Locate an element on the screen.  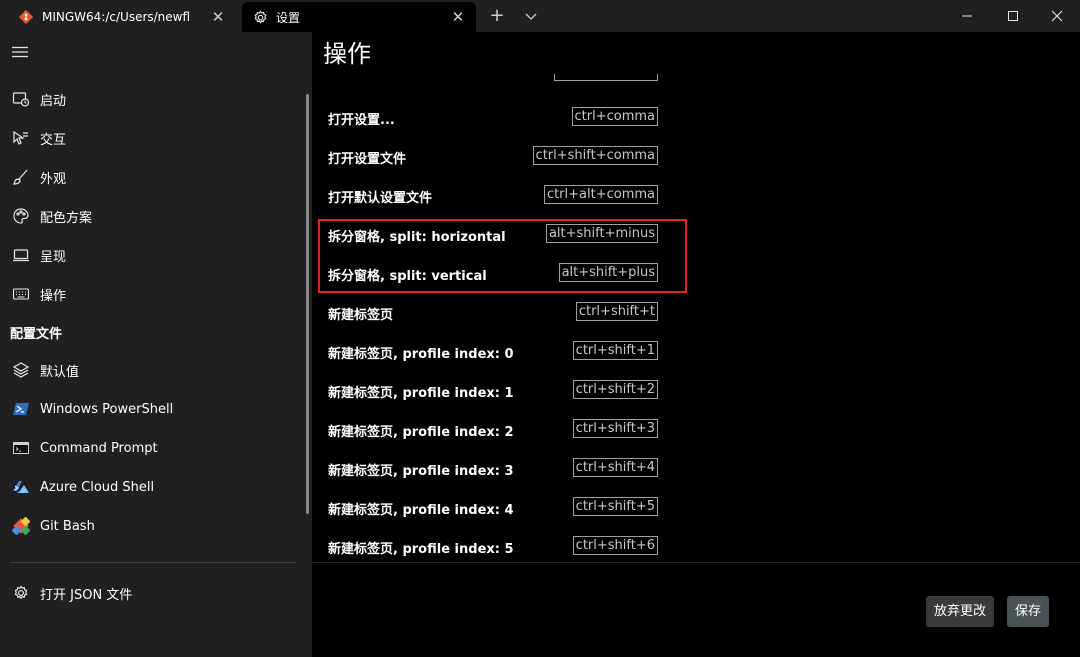
palette-icon is located at coordinates (21, 216).